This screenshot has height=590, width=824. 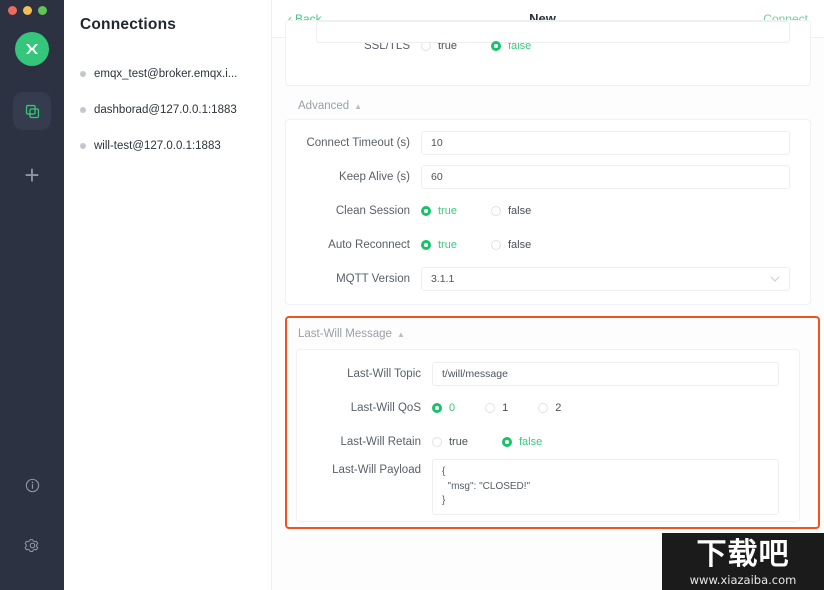 What do you see at coordinates (615, 245) in the screenshot?
I see `auto-reconnect-radio-group: true false` at bounding box center [615, 245].